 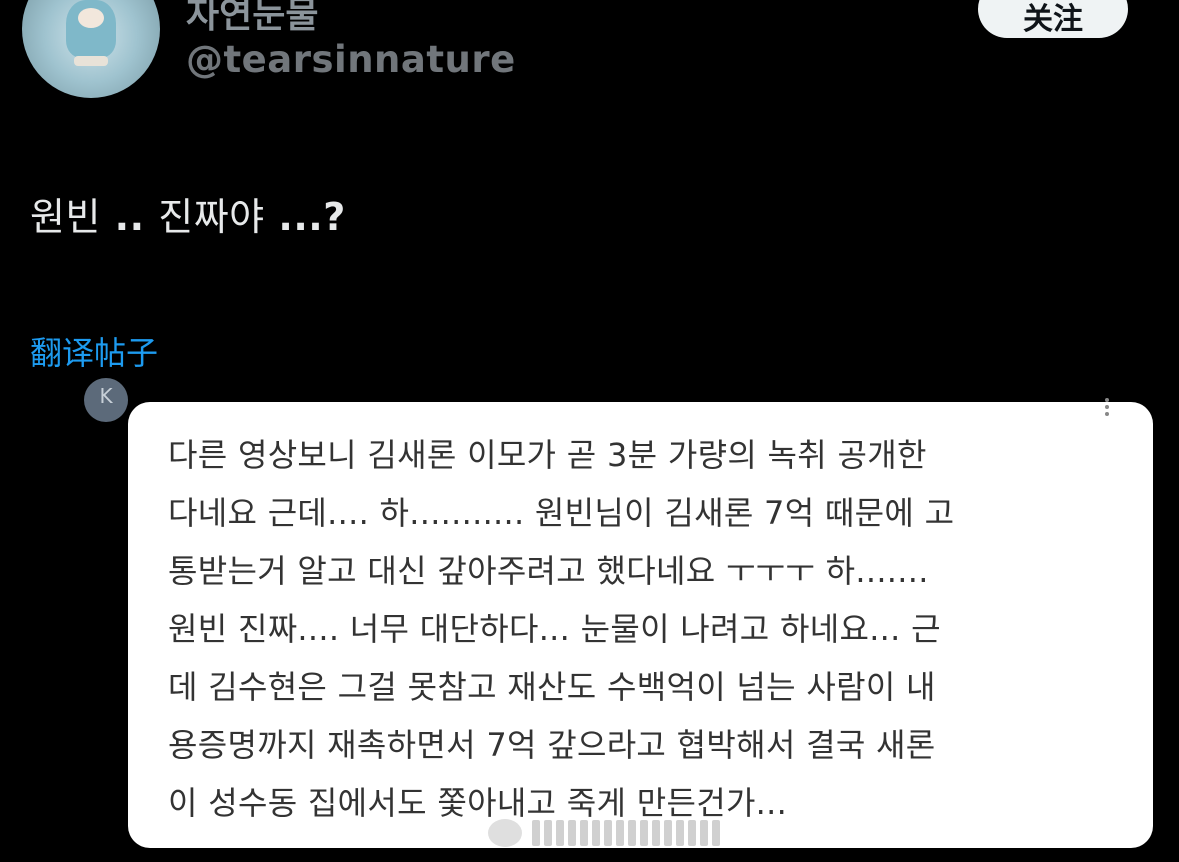 I want to click on quoted-line: 다른 영상보니 김새론 이모가 곧 3분 가량의 녹취 공개한, so click(x=547, y=455).